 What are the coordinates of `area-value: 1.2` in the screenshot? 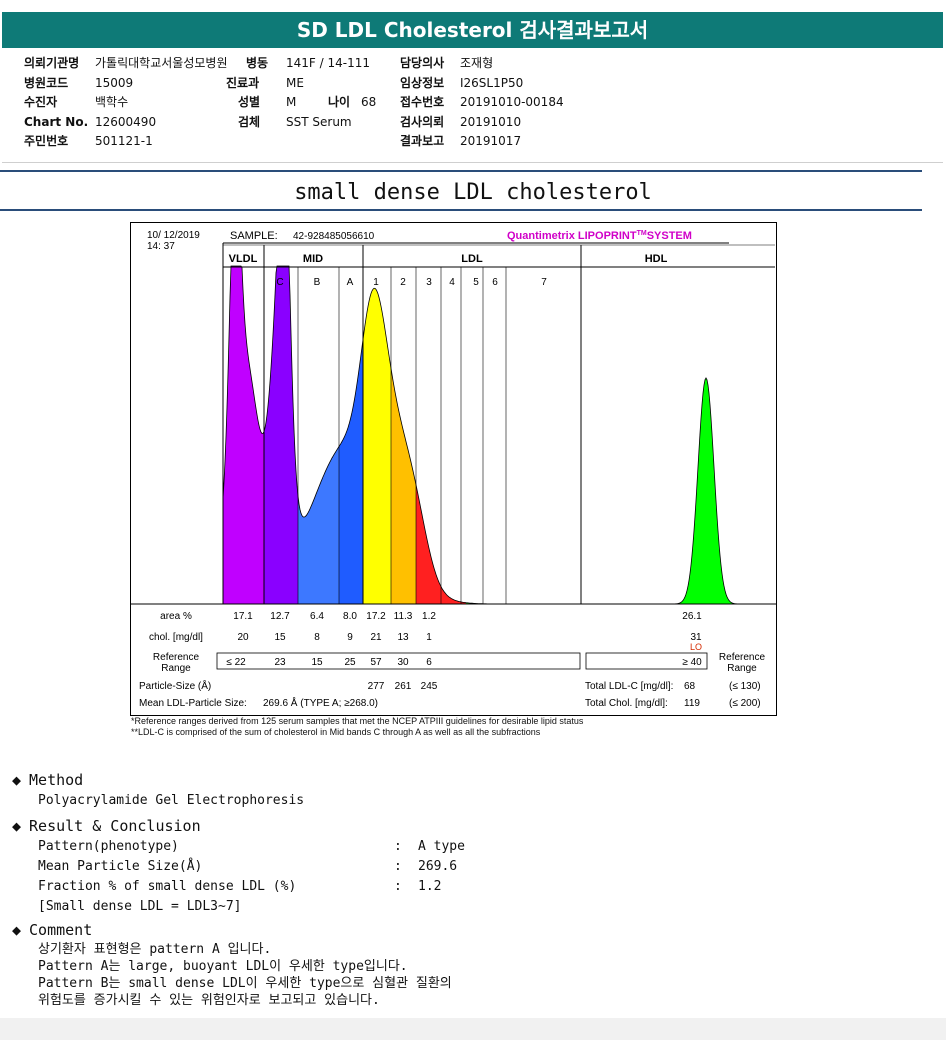 It's located at (429, 616).